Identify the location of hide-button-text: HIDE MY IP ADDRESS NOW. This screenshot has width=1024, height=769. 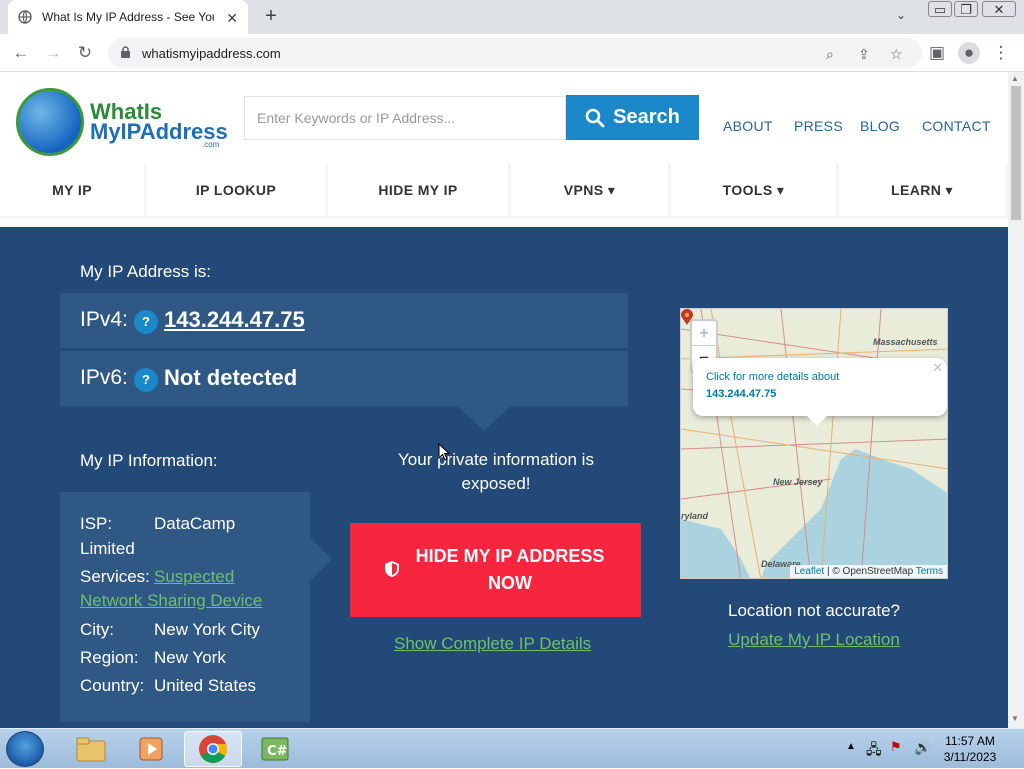
(510, 570).